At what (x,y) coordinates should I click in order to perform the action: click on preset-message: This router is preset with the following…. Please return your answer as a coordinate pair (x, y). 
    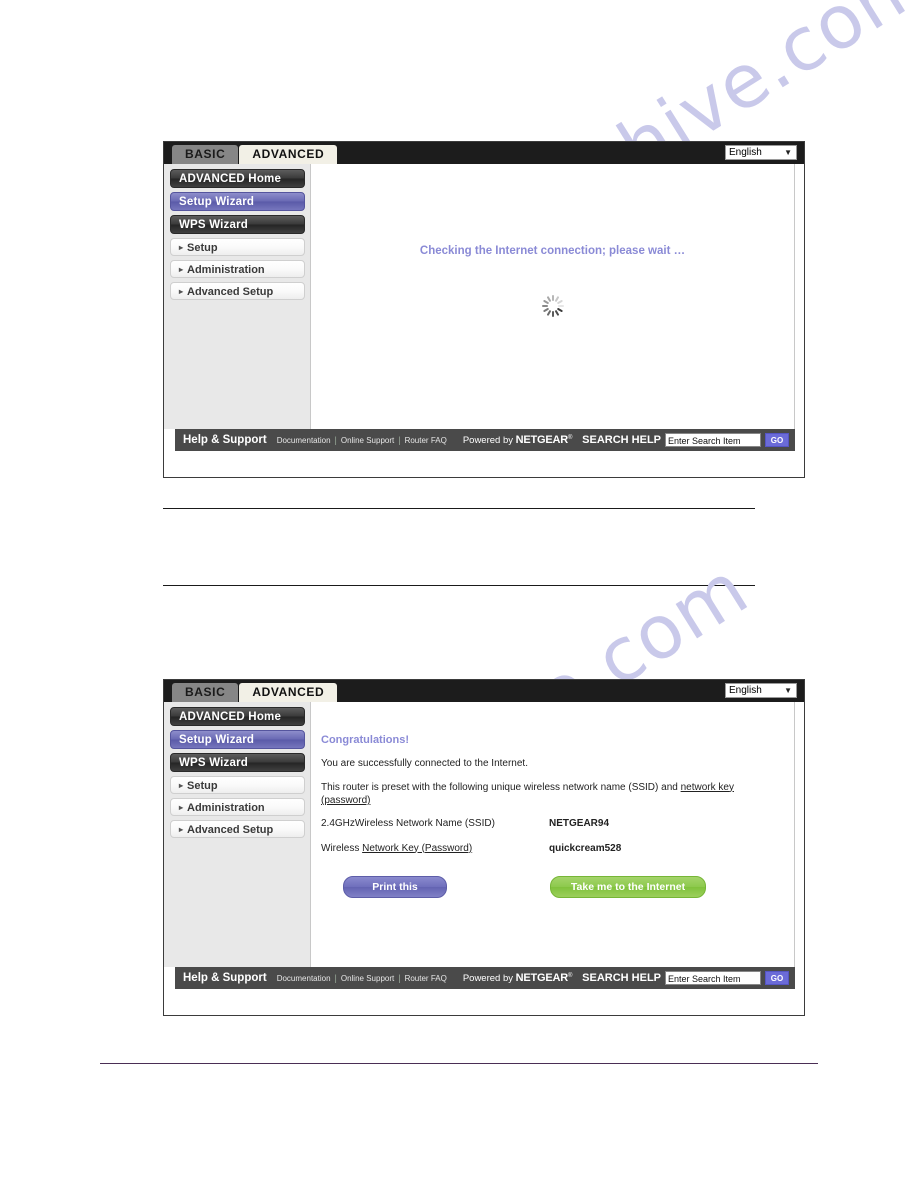
    Looking at the image, I should click on (548, 794).